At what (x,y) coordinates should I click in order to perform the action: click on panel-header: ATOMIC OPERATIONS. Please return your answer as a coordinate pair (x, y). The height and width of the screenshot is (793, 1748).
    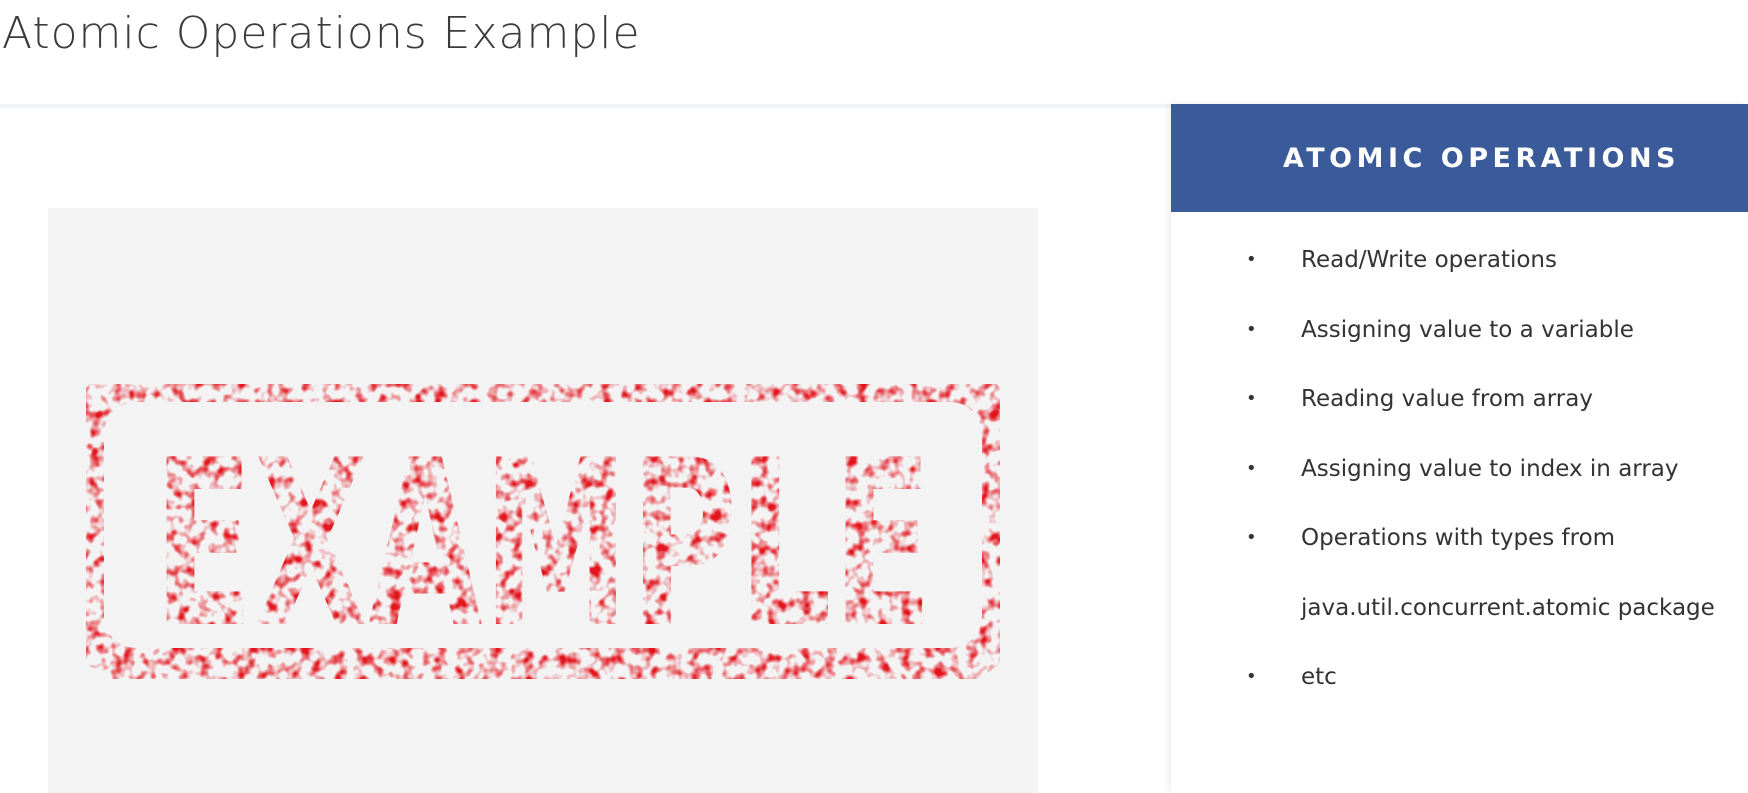
    Looking at the image, I should click on (1459, 158).